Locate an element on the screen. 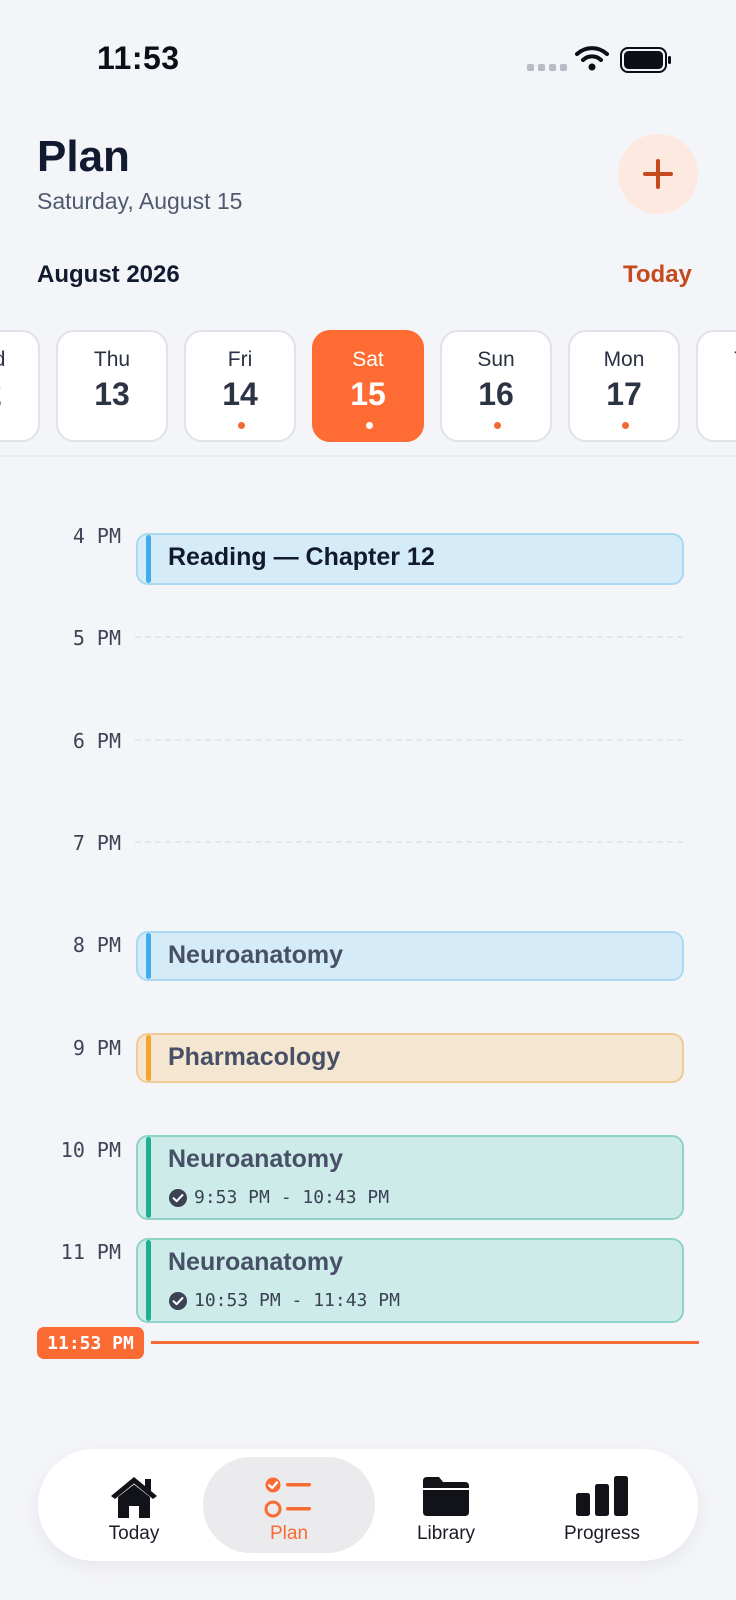 The height and width of the screenshot is (1600, 736). event-block: Neuroanatomy 10:53 PM - 11:43 PM is located at coordinates (410, 1280).